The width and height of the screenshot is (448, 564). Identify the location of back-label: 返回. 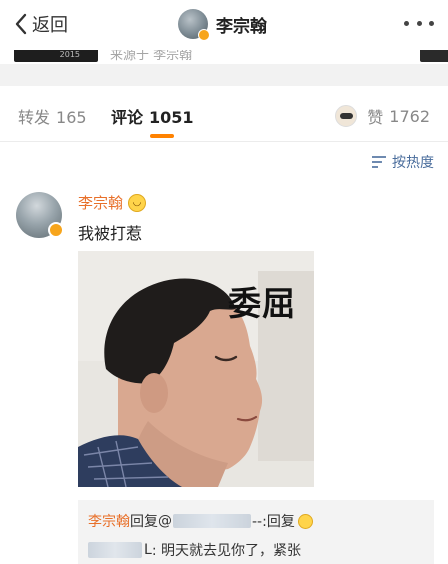
(50, 25).